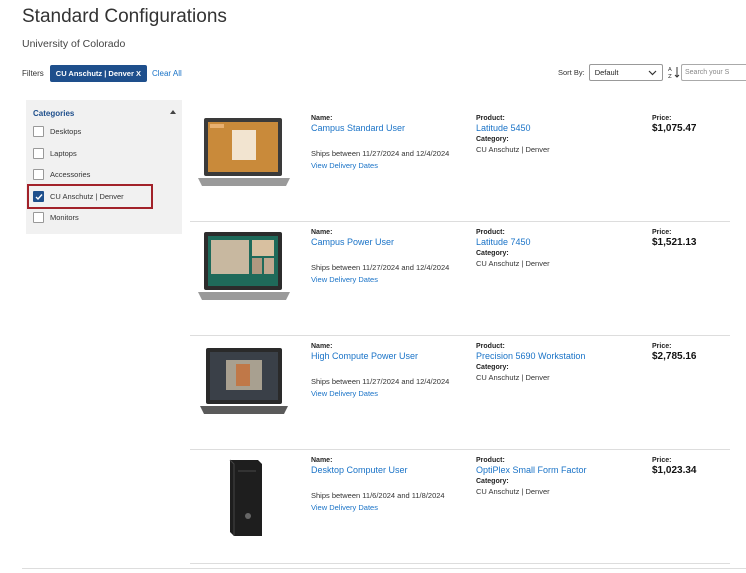  I want to click on filters-row: Filters CU Anschutz | Denver X Clear All, so click(102, 73).